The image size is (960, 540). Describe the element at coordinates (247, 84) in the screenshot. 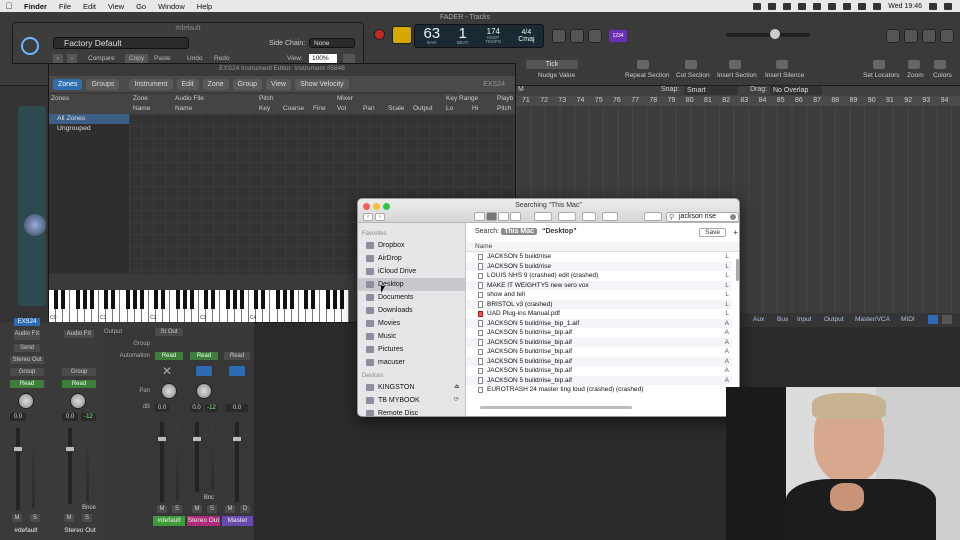

I see `group-menu: Group` at that location.